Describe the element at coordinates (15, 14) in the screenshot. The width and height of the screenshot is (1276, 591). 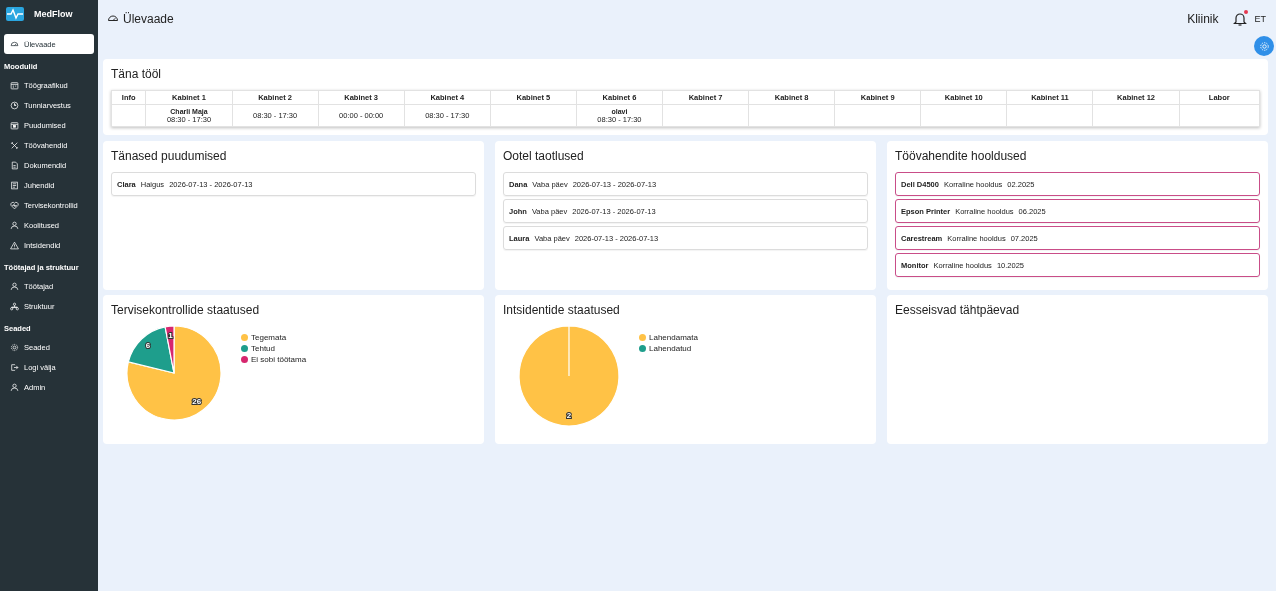
I see `logo-icon` at that location.